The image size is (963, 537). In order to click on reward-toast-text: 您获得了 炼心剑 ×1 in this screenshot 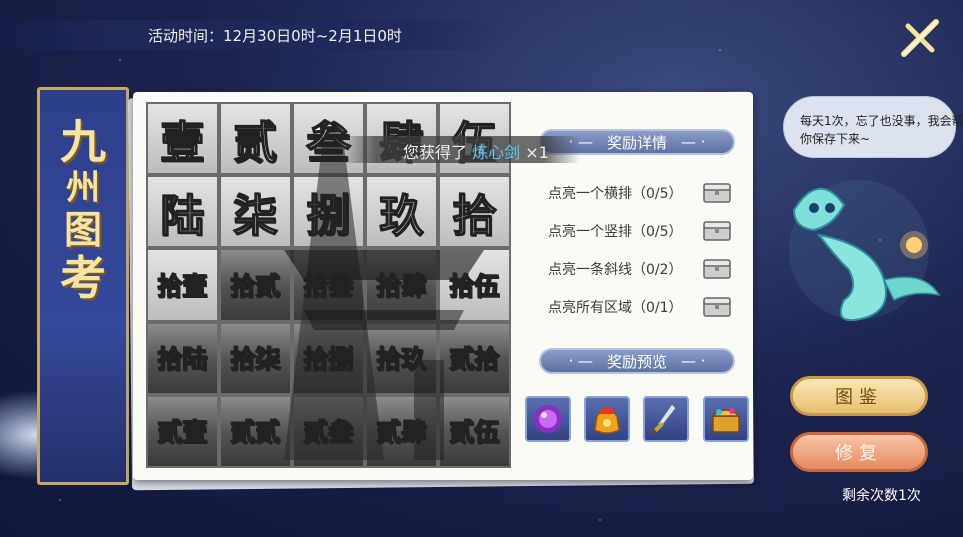, I will do `click(476, 151)`.